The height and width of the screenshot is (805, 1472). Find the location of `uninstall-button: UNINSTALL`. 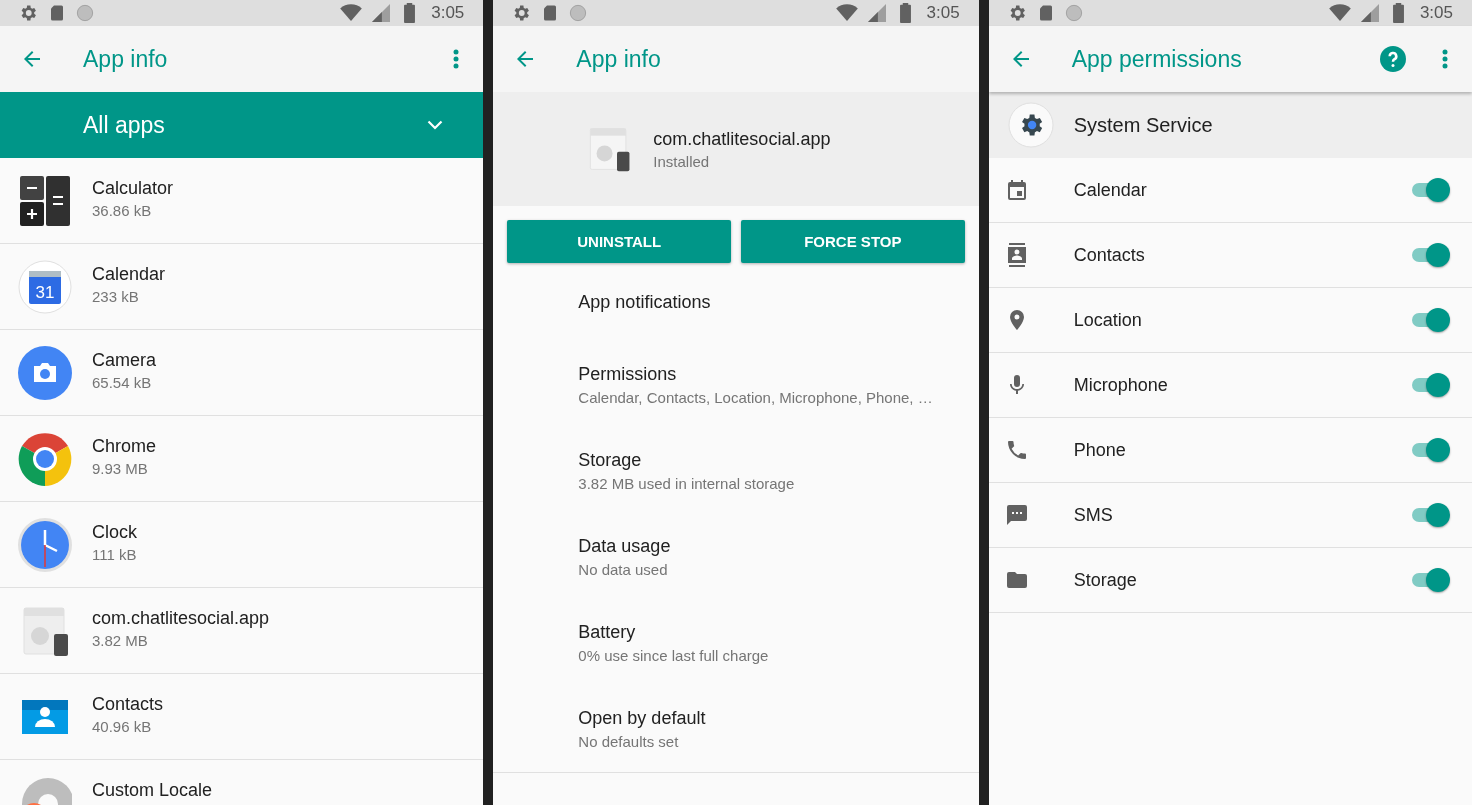

uninstall-button: UNINSTALL is located at coordinates (619, 241).